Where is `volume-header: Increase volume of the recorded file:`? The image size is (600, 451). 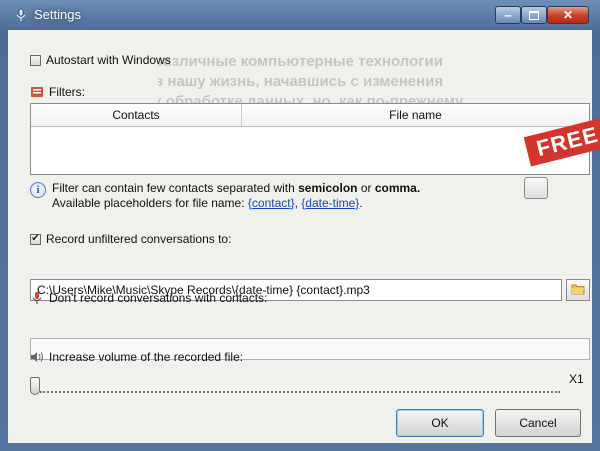 volume-header: Increase volume of the recorded file: is located at coordinates (136, 357).